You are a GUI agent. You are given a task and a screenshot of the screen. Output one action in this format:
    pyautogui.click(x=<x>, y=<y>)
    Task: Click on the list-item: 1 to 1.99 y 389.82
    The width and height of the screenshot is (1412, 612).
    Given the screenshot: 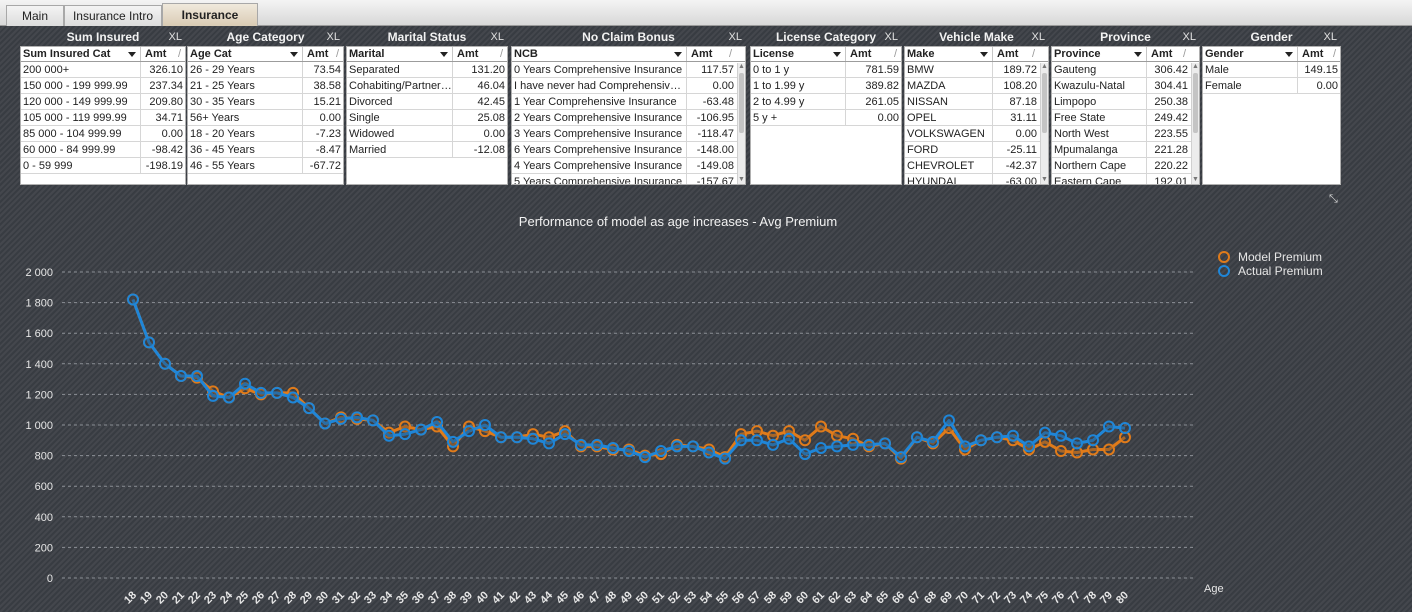 What is the action you would take?
    pyautogui.click(x=826, y=86)
    